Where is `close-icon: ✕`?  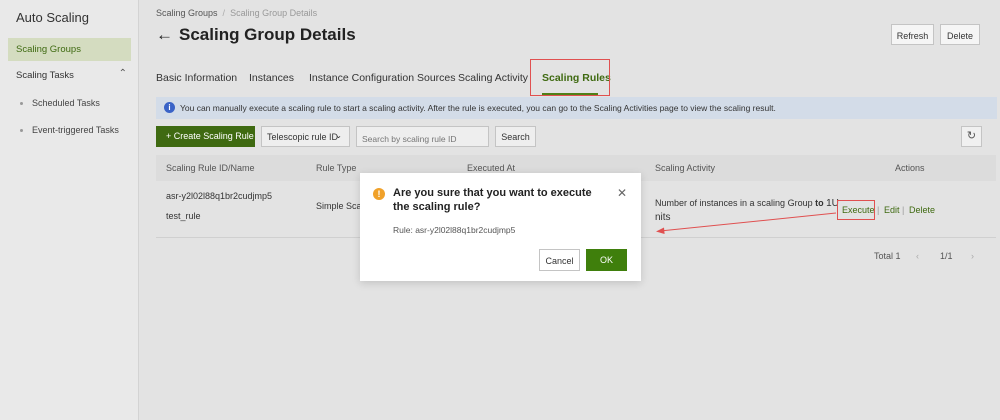 close-icon: ✕ is located at coordinates (622, 193).